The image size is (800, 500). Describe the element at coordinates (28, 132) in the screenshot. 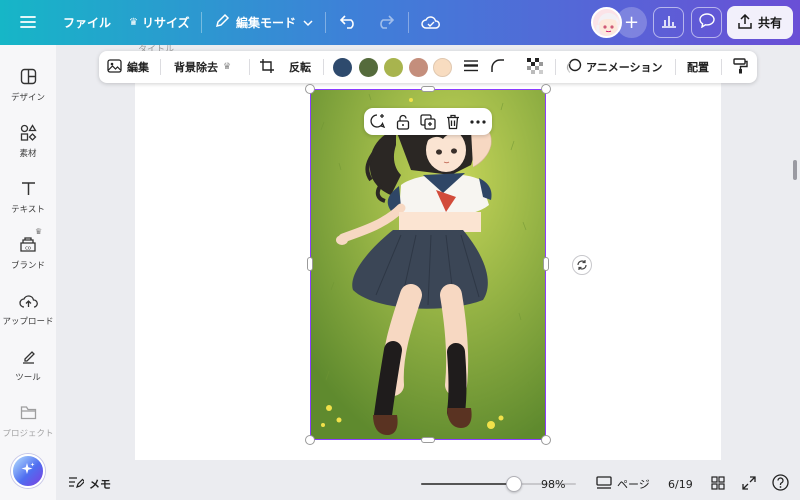

I see `elements-icon` at that location.